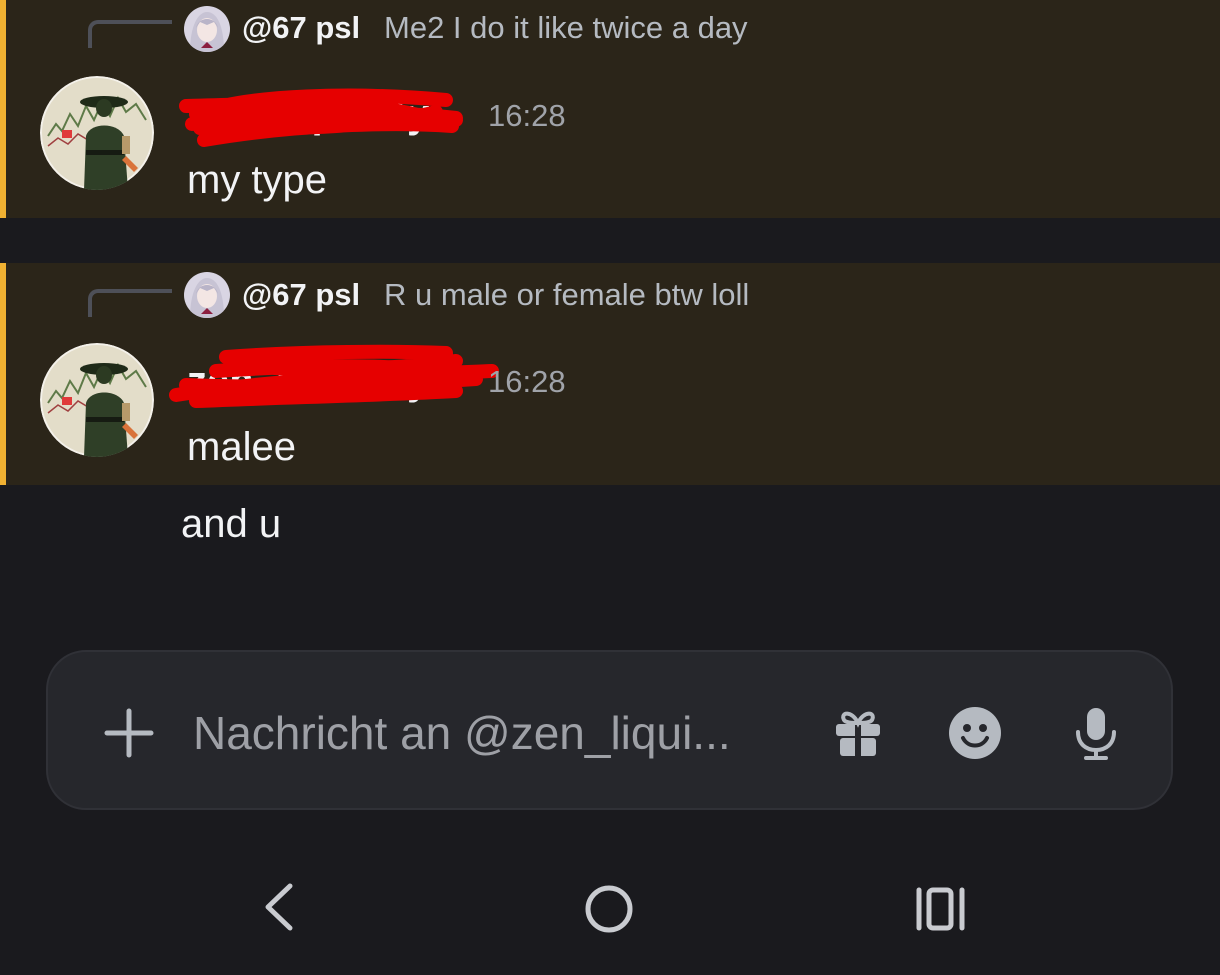  I want to click on gift-icon, so click(858, 733).